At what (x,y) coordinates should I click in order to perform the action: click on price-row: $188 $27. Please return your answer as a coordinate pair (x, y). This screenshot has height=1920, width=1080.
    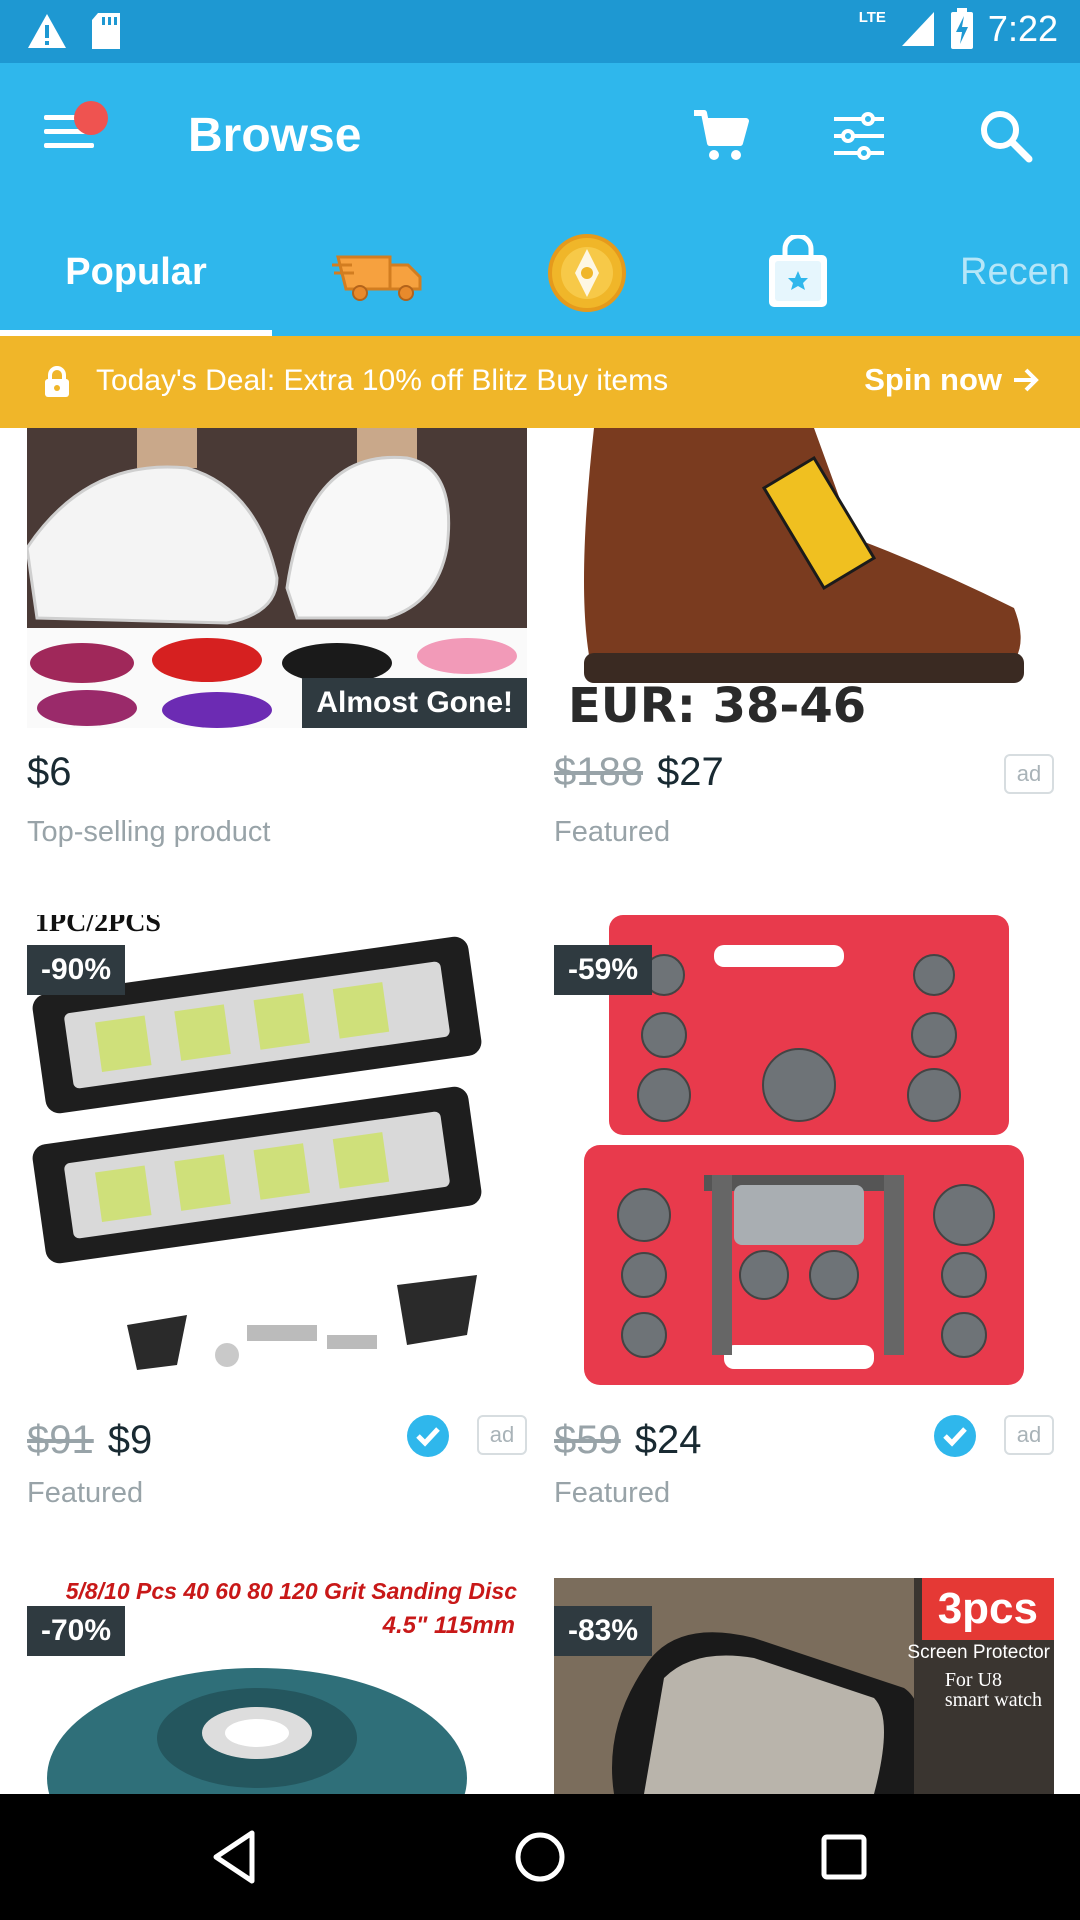
    Looking at the image, I should click on (639, 775).